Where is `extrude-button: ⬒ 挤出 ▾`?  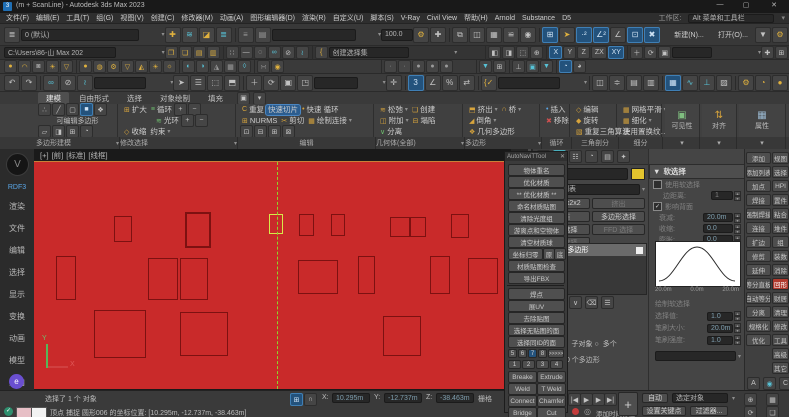
extrude-button: ⬒ 挤出 ▾ is located at coordinates (483, 110).